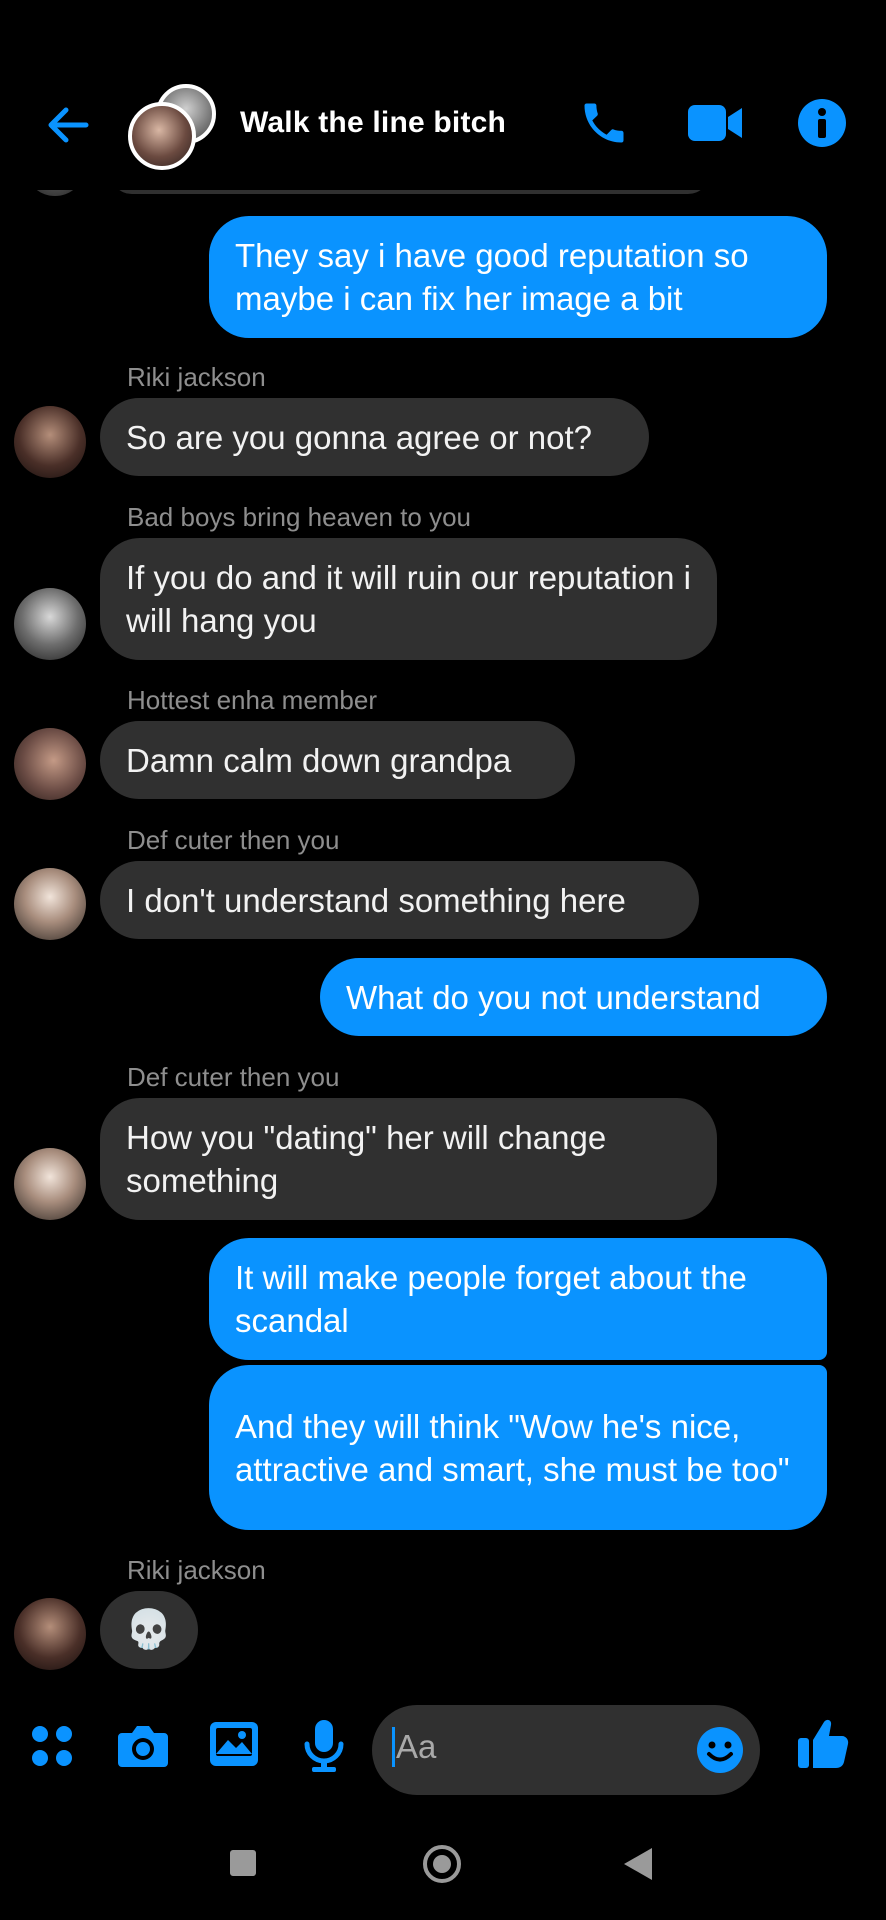 The width and height of the screenshot is (886, 1920). Describe the element at coordinates (823, 1743) in the screenshot. I see `thumbs-up-icon` at that location.